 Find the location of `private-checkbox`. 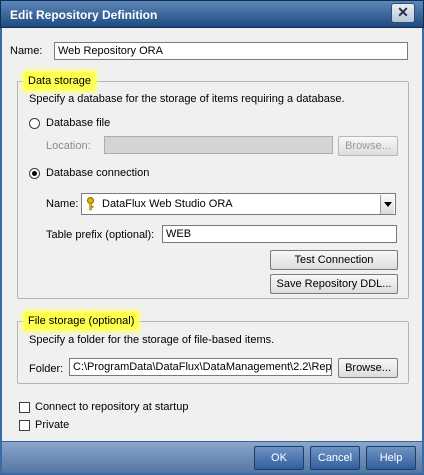

private-checkbox is located at coordinates (24, 425).